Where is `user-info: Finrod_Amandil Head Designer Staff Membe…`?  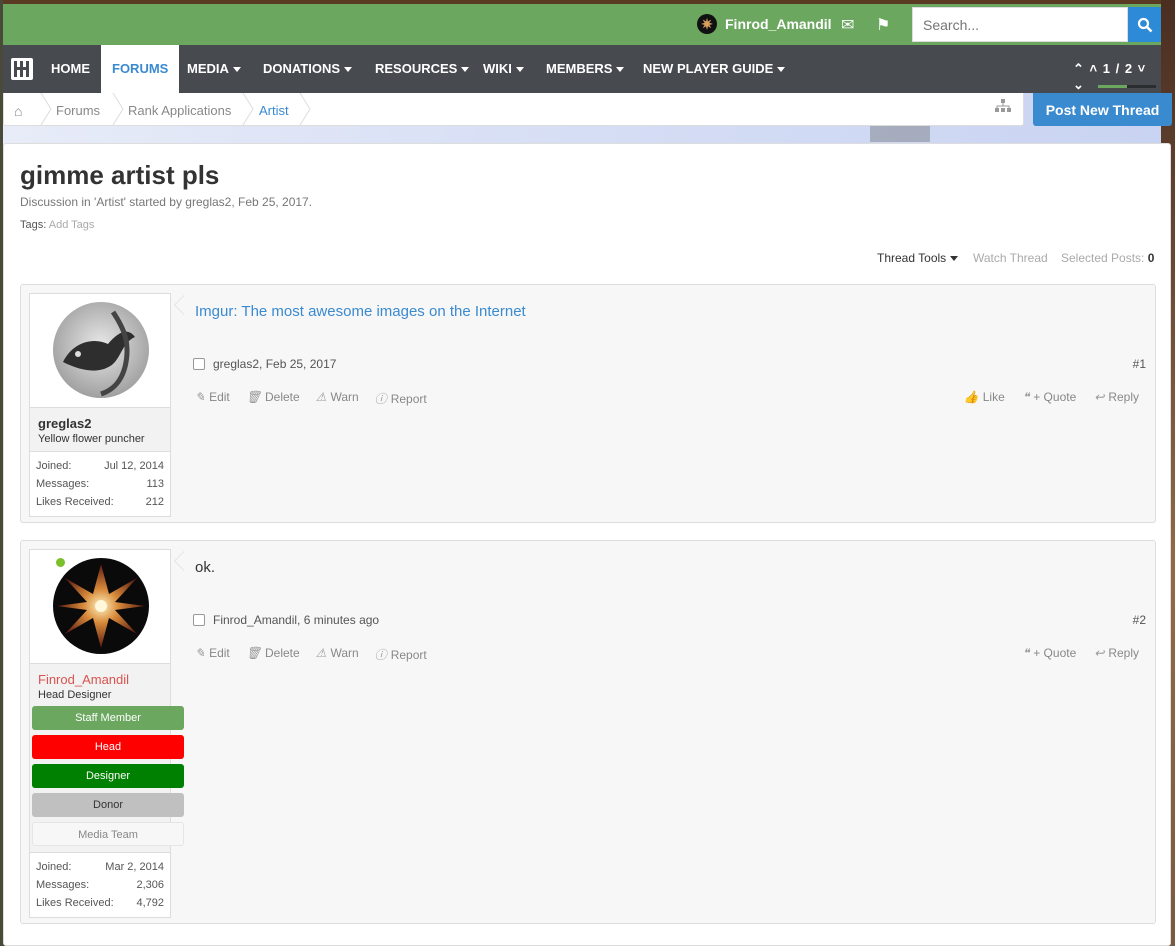
user-info: Finrod_Amandil Head Designer Staff Membe… is located at coordinates (107, 757).